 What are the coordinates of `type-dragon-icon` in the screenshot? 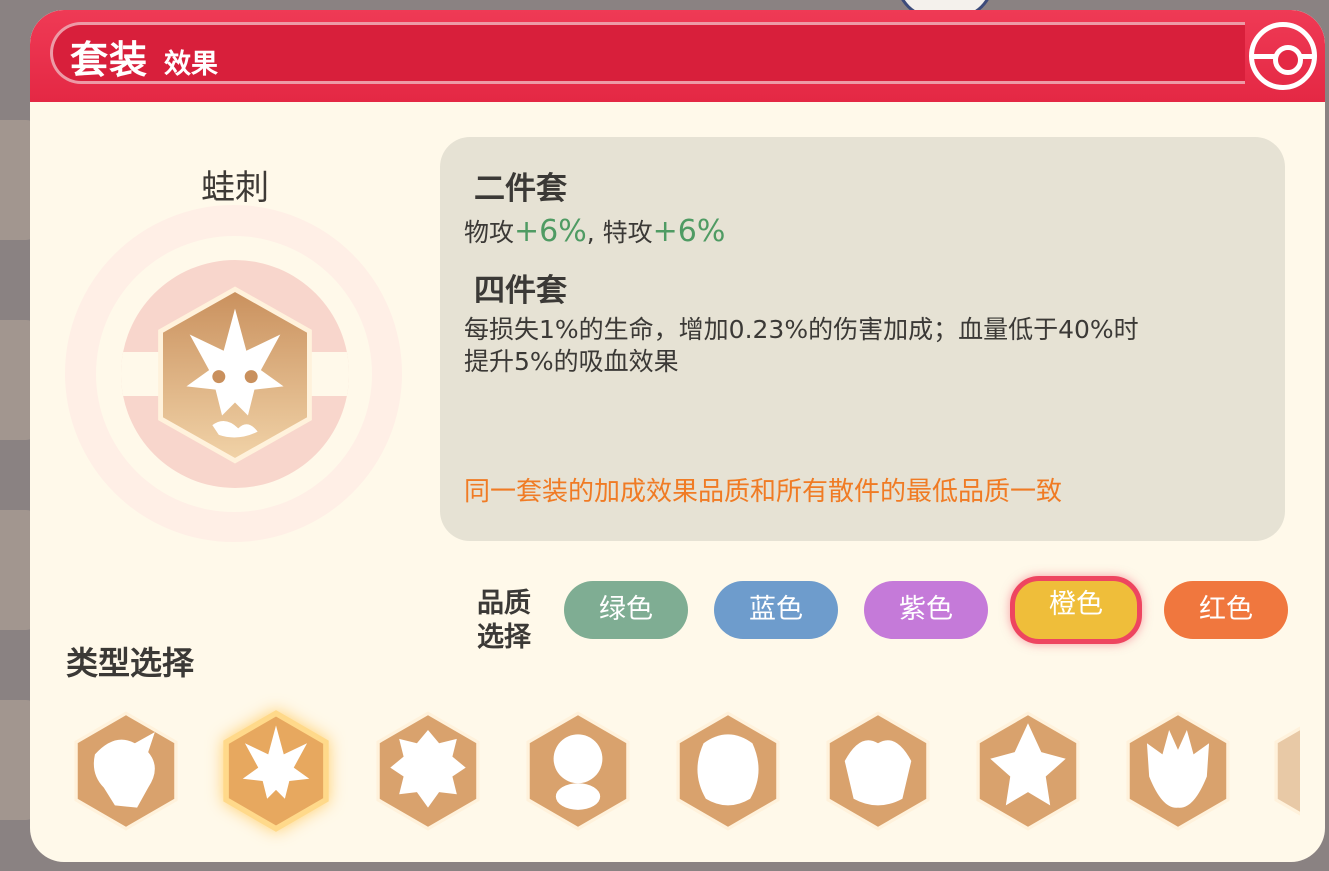 It's located at (126, 771).